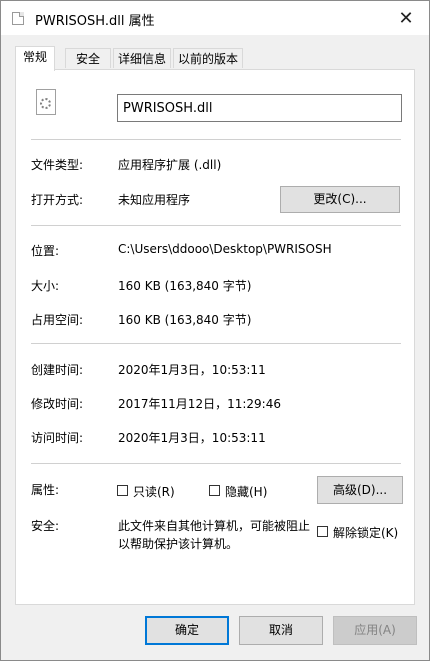  I want to click on close-icon: ✕, so click(406, 18).